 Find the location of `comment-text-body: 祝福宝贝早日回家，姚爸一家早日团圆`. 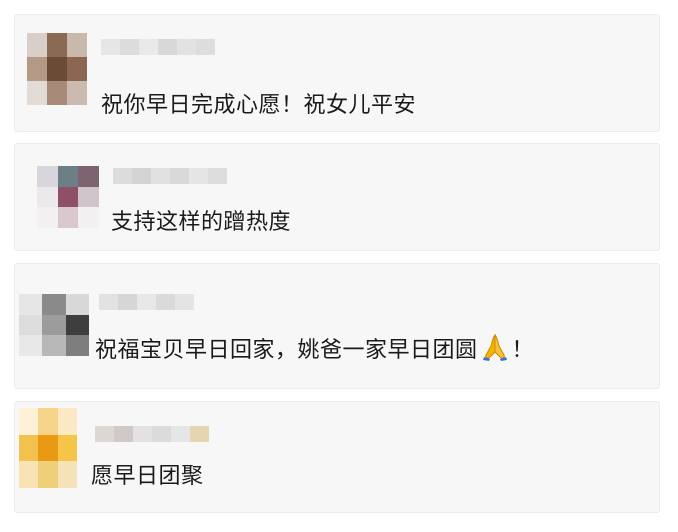

comment-text-body: 祝福宝贝早日回家，姚爸一家早日团圆 is located at coordinates (286, 350).